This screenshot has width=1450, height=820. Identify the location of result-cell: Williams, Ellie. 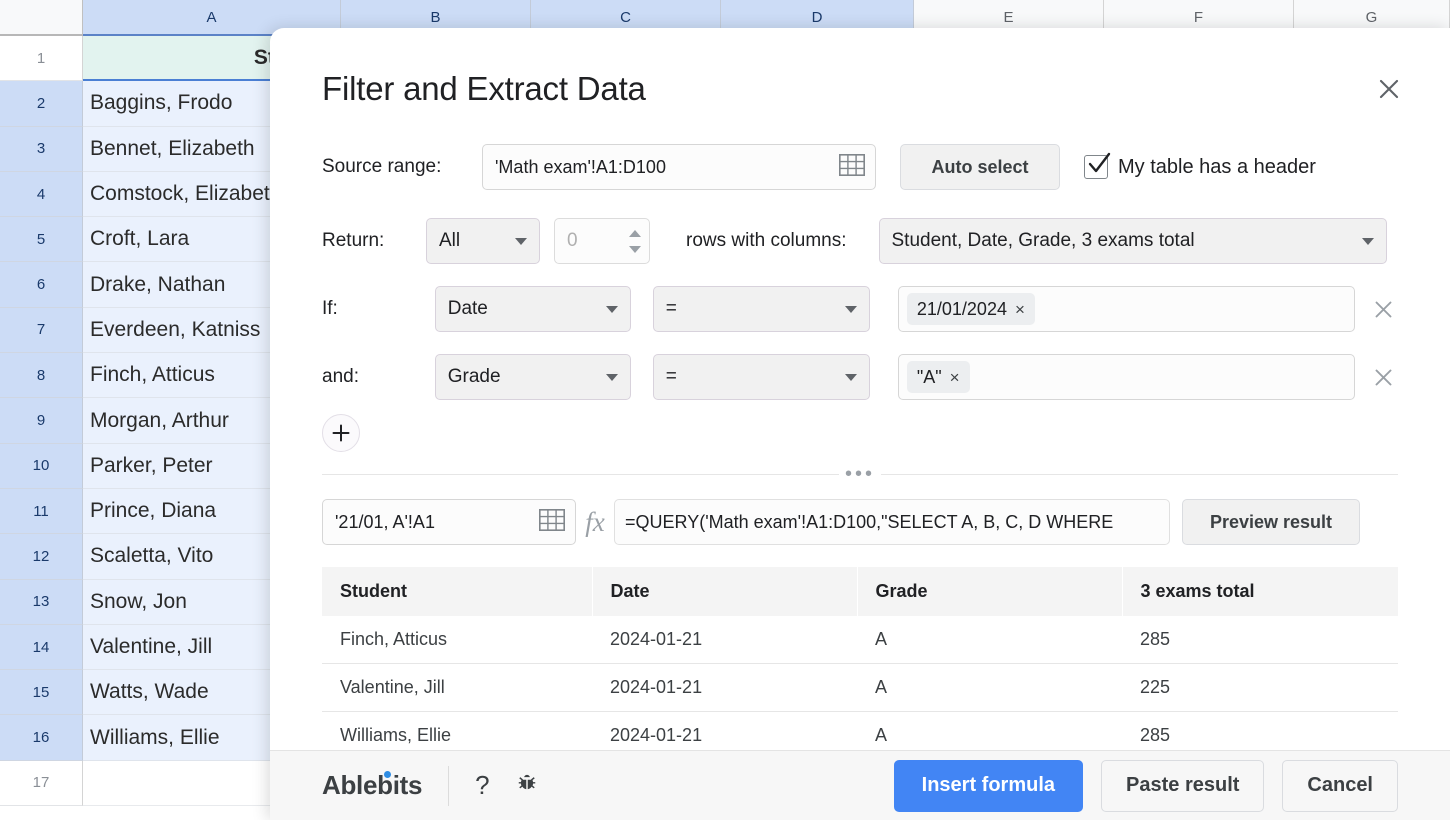
(457, 730).